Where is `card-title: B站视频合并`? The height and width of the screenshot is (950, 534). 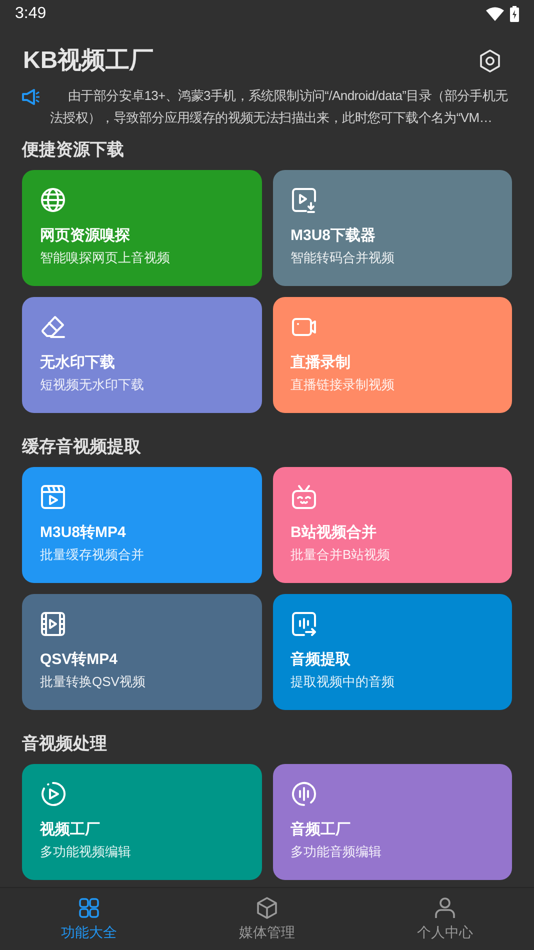
card-title: B站视频合并 is located at coordinates (334, 533).